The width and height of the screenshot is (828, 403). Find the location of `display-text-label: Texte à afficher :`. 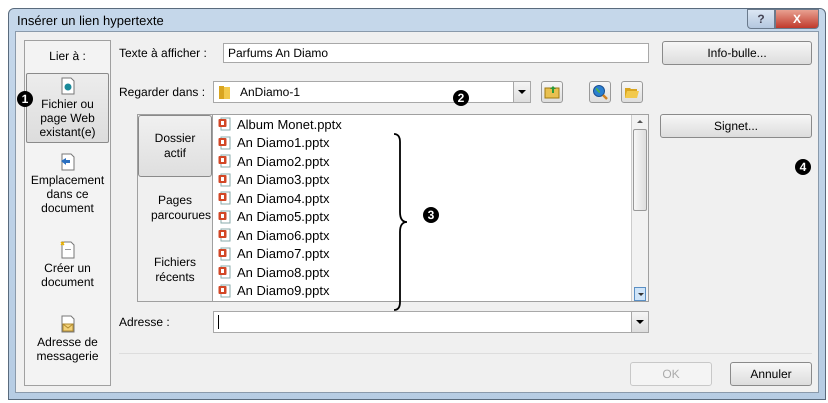

display-text-label: Texte à afficher : is located at coordinates (163, 53).